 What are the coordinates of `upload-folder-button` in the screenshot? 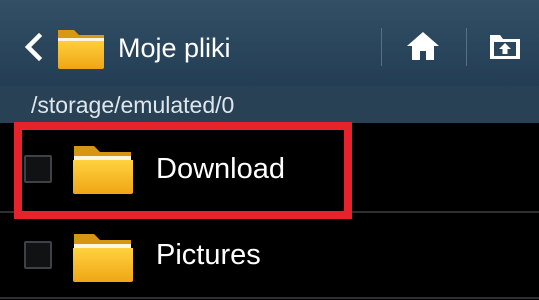 It's located at (507, 46).